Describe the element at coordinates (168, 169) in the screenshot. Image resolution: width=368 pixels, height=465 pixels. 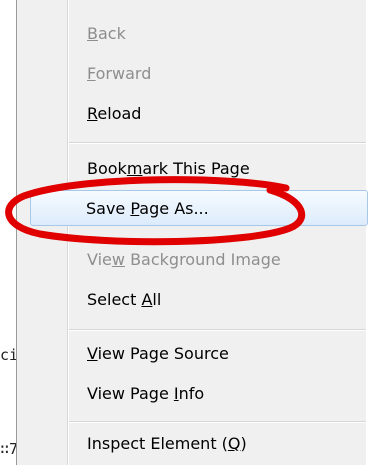
I see `menu-item-bookmark-this-page: Bookmark This Page` at that location.